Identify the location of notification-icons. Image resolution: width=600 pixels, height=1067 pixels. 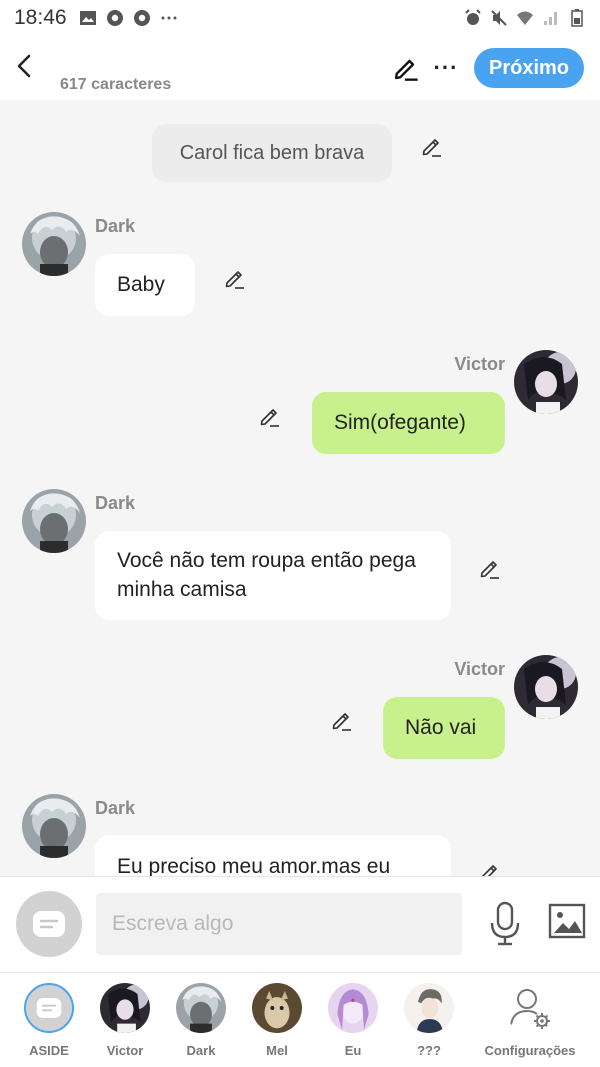
(128, 18).